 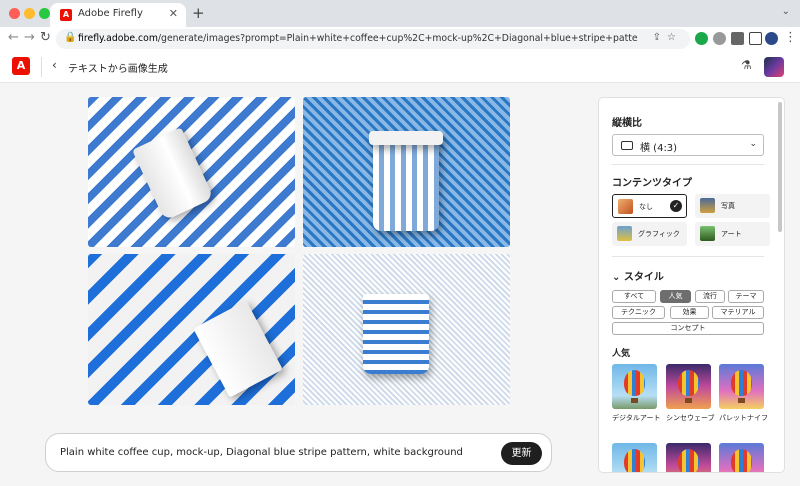 What do you see at coordinates (738, 312) in the screenshot?
I see `style-chip-material: マテリアル` at bounding box center [738, 312].